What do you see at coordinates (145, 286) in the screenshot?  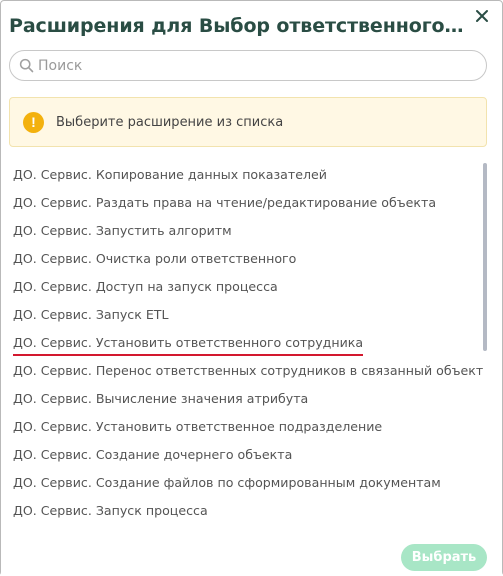 I see `list-item-label: ДО. Сервис. Доступ на запуск процесса` at bounding box center [145, 286].